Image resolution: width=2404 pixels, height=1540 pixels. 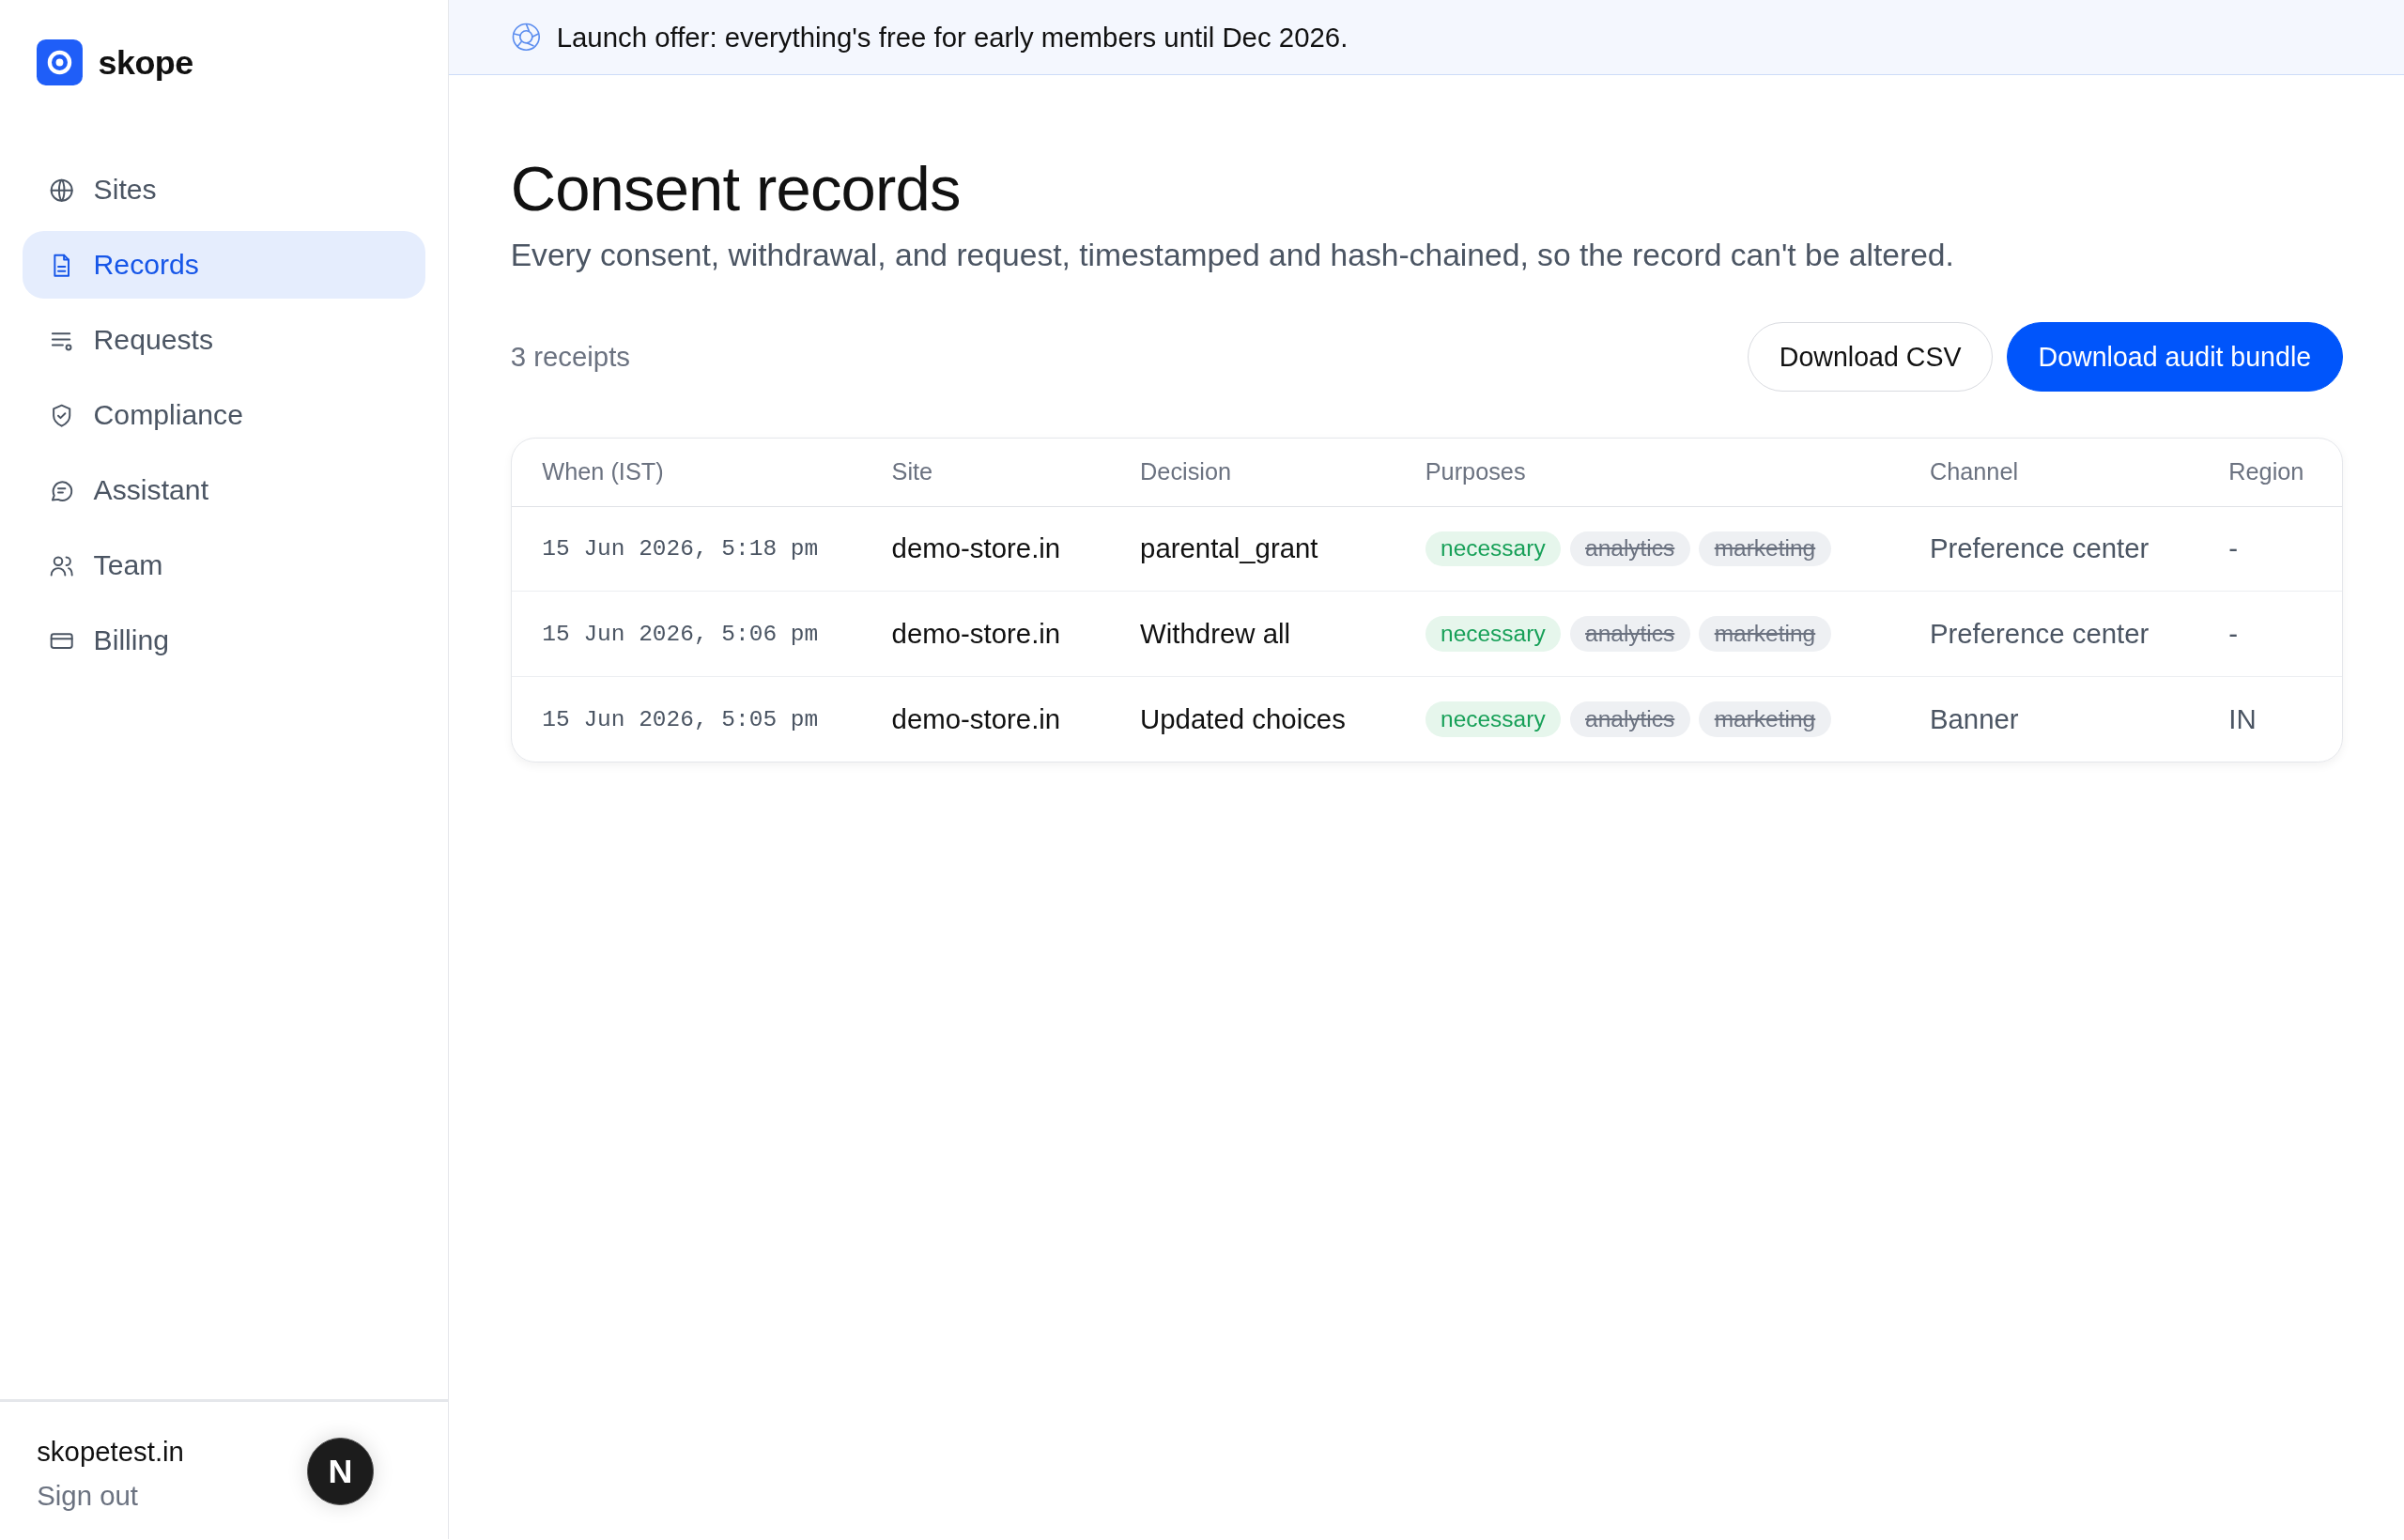 What do you see at coordinates (570, 357) in the screenshot?
I see `receipt-count: 3 receipts` at bounding box center [570, 357].